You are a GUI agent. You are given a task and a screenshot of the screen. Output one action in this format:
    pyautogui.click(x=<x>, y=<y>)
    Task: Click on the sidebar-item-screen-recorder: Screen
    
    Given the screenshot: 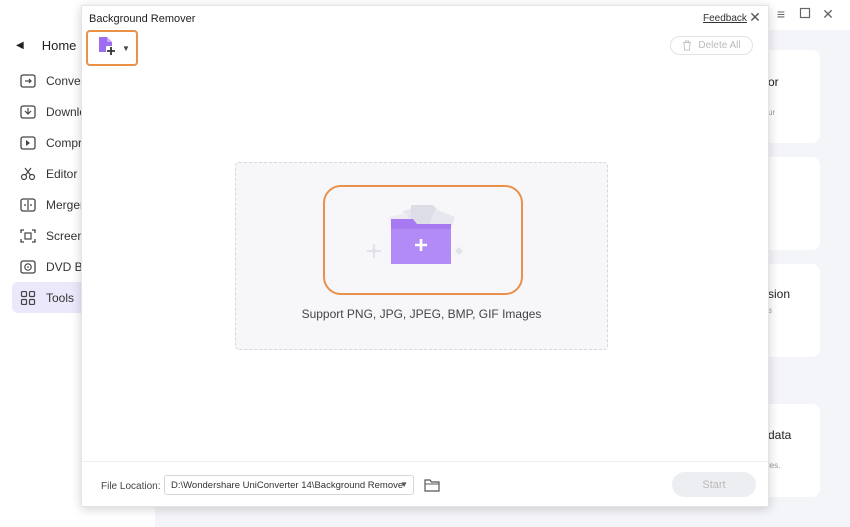 What is the action you would take?
    pyautogui.click(x=52, y=236)
    